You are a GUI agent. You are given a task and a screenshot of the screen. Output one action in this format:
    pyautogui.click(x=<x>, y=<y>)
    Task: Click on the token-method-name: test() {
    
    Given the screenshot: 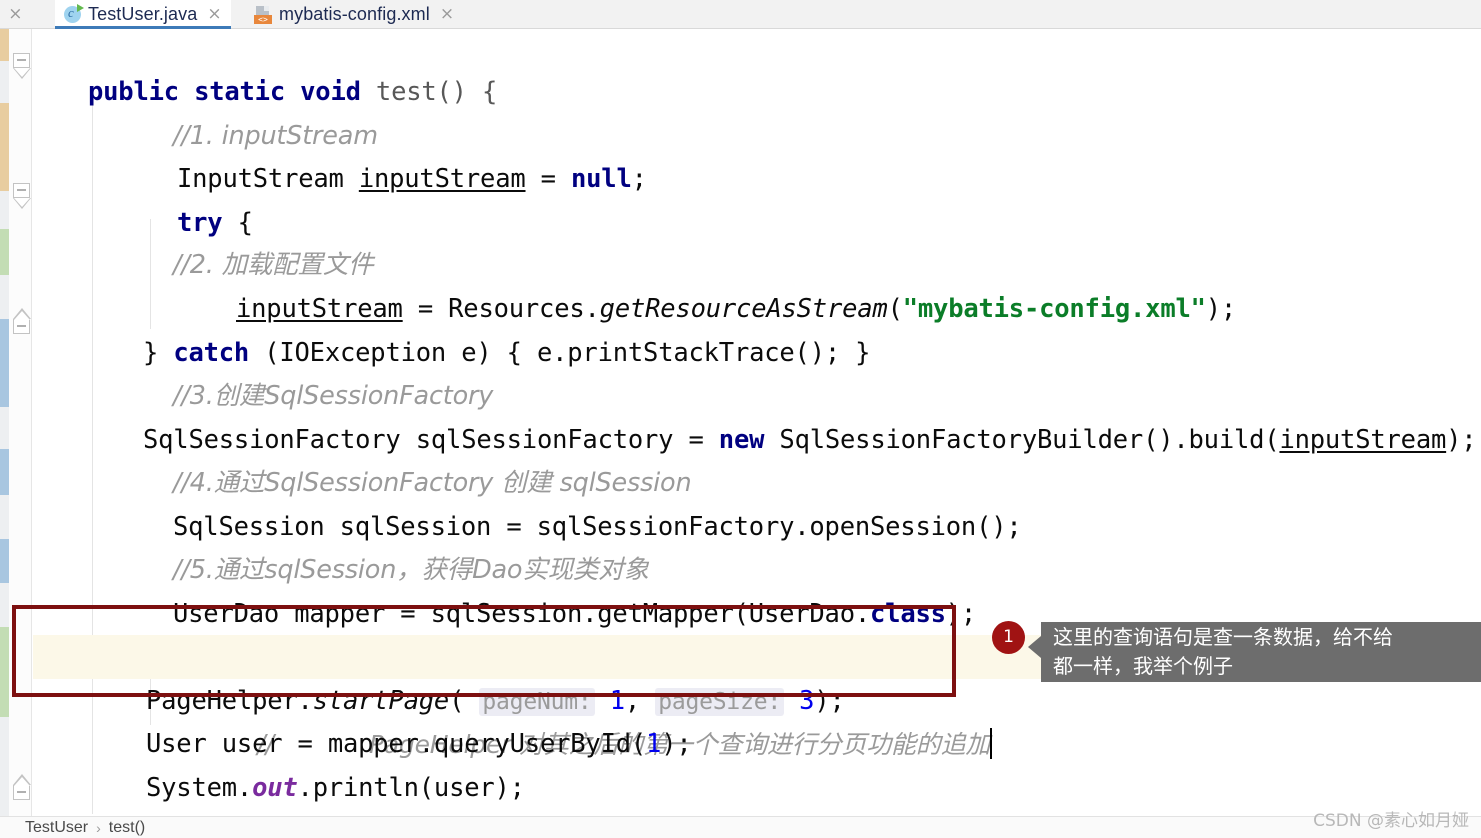 What is the action you would take?
    pyautogui.click(x=436, y=92)
    